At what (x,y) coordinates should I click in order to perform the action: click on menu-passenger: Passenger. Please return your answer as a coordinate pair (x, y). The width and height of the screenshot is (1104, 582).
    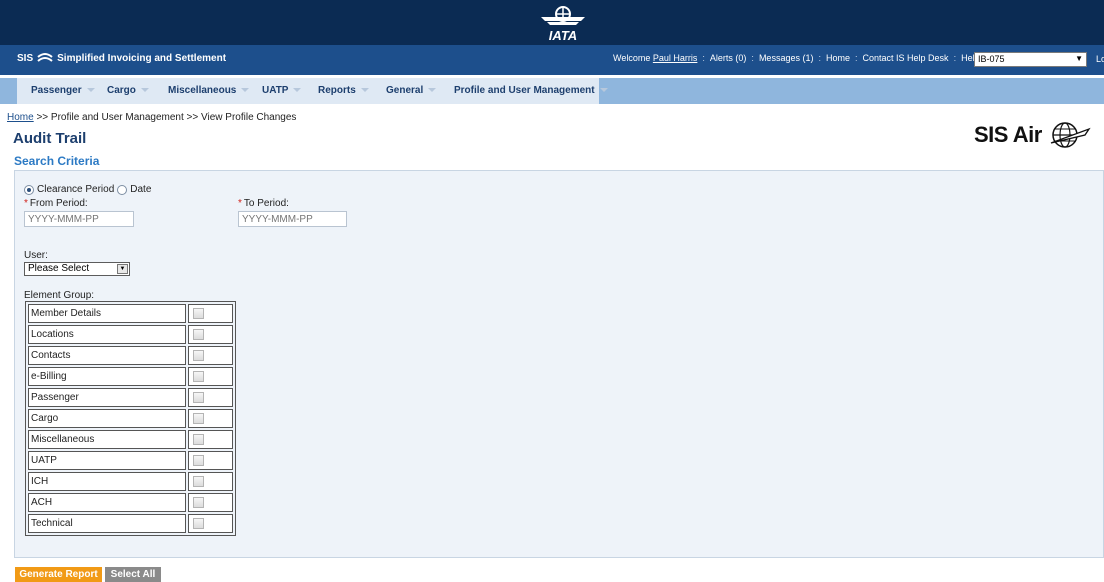
    Looking at the image, I should click on (63, 91).